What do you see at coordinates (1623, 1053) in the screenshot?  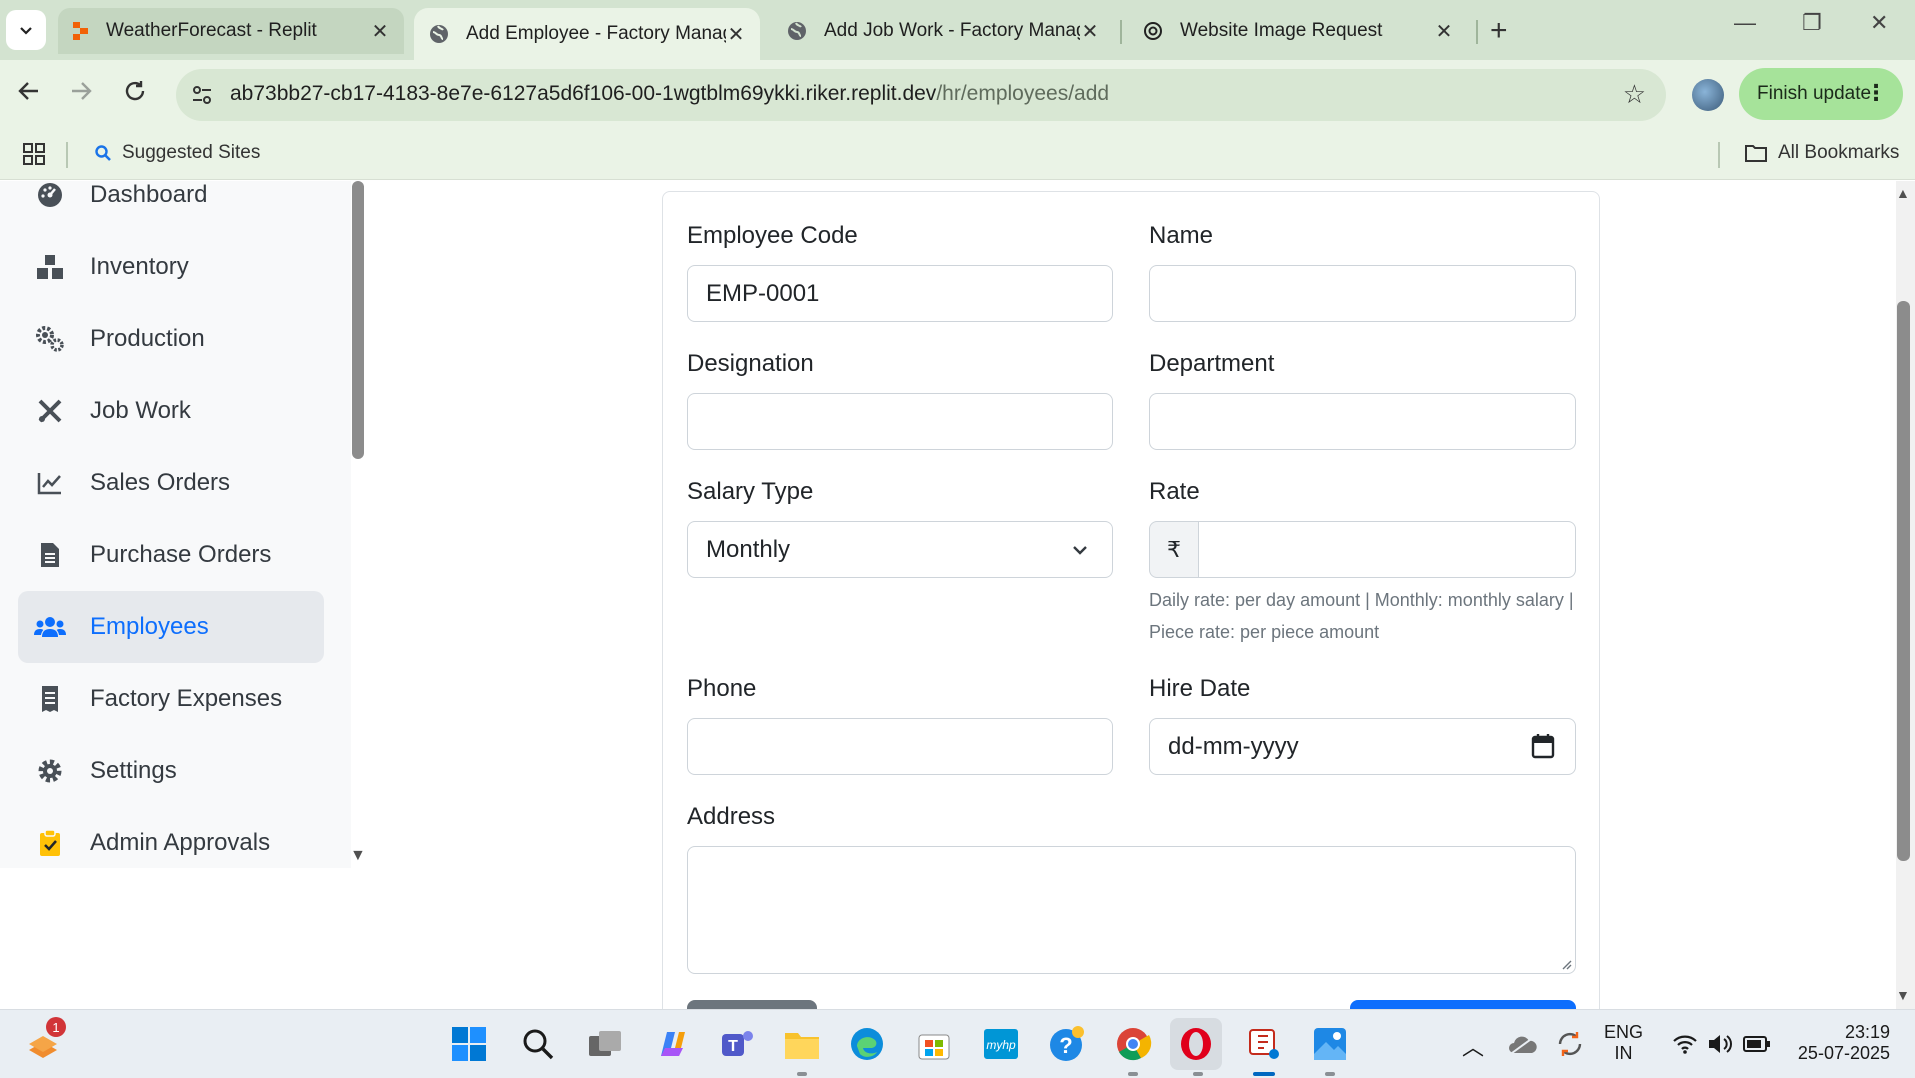 I see `region-code: IN` at bounding box center [1623, 1053].